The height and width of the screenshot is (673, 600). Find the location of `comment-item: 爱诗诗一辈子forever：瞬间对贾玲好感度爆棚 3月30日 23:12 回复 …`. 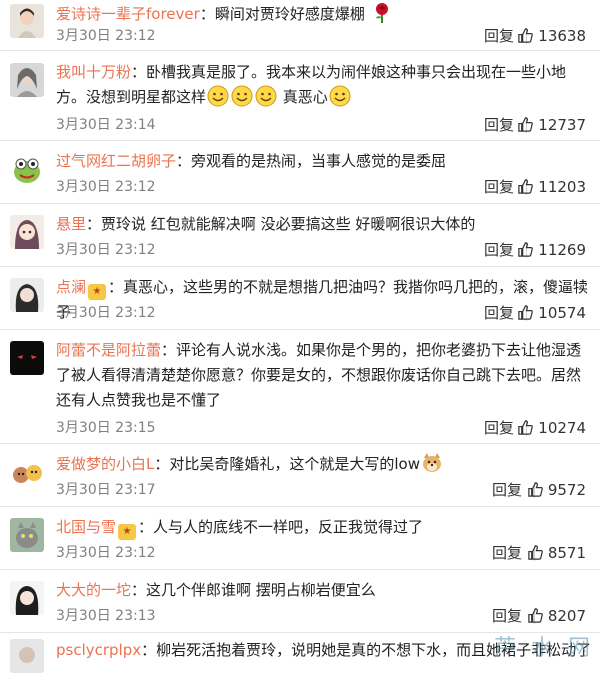

comment-item: 爱诗诗一辈子forever：瞬间对贾玲好感度爆棚 3月30日 23:12 回复 … is located at coordinates (300, 25).